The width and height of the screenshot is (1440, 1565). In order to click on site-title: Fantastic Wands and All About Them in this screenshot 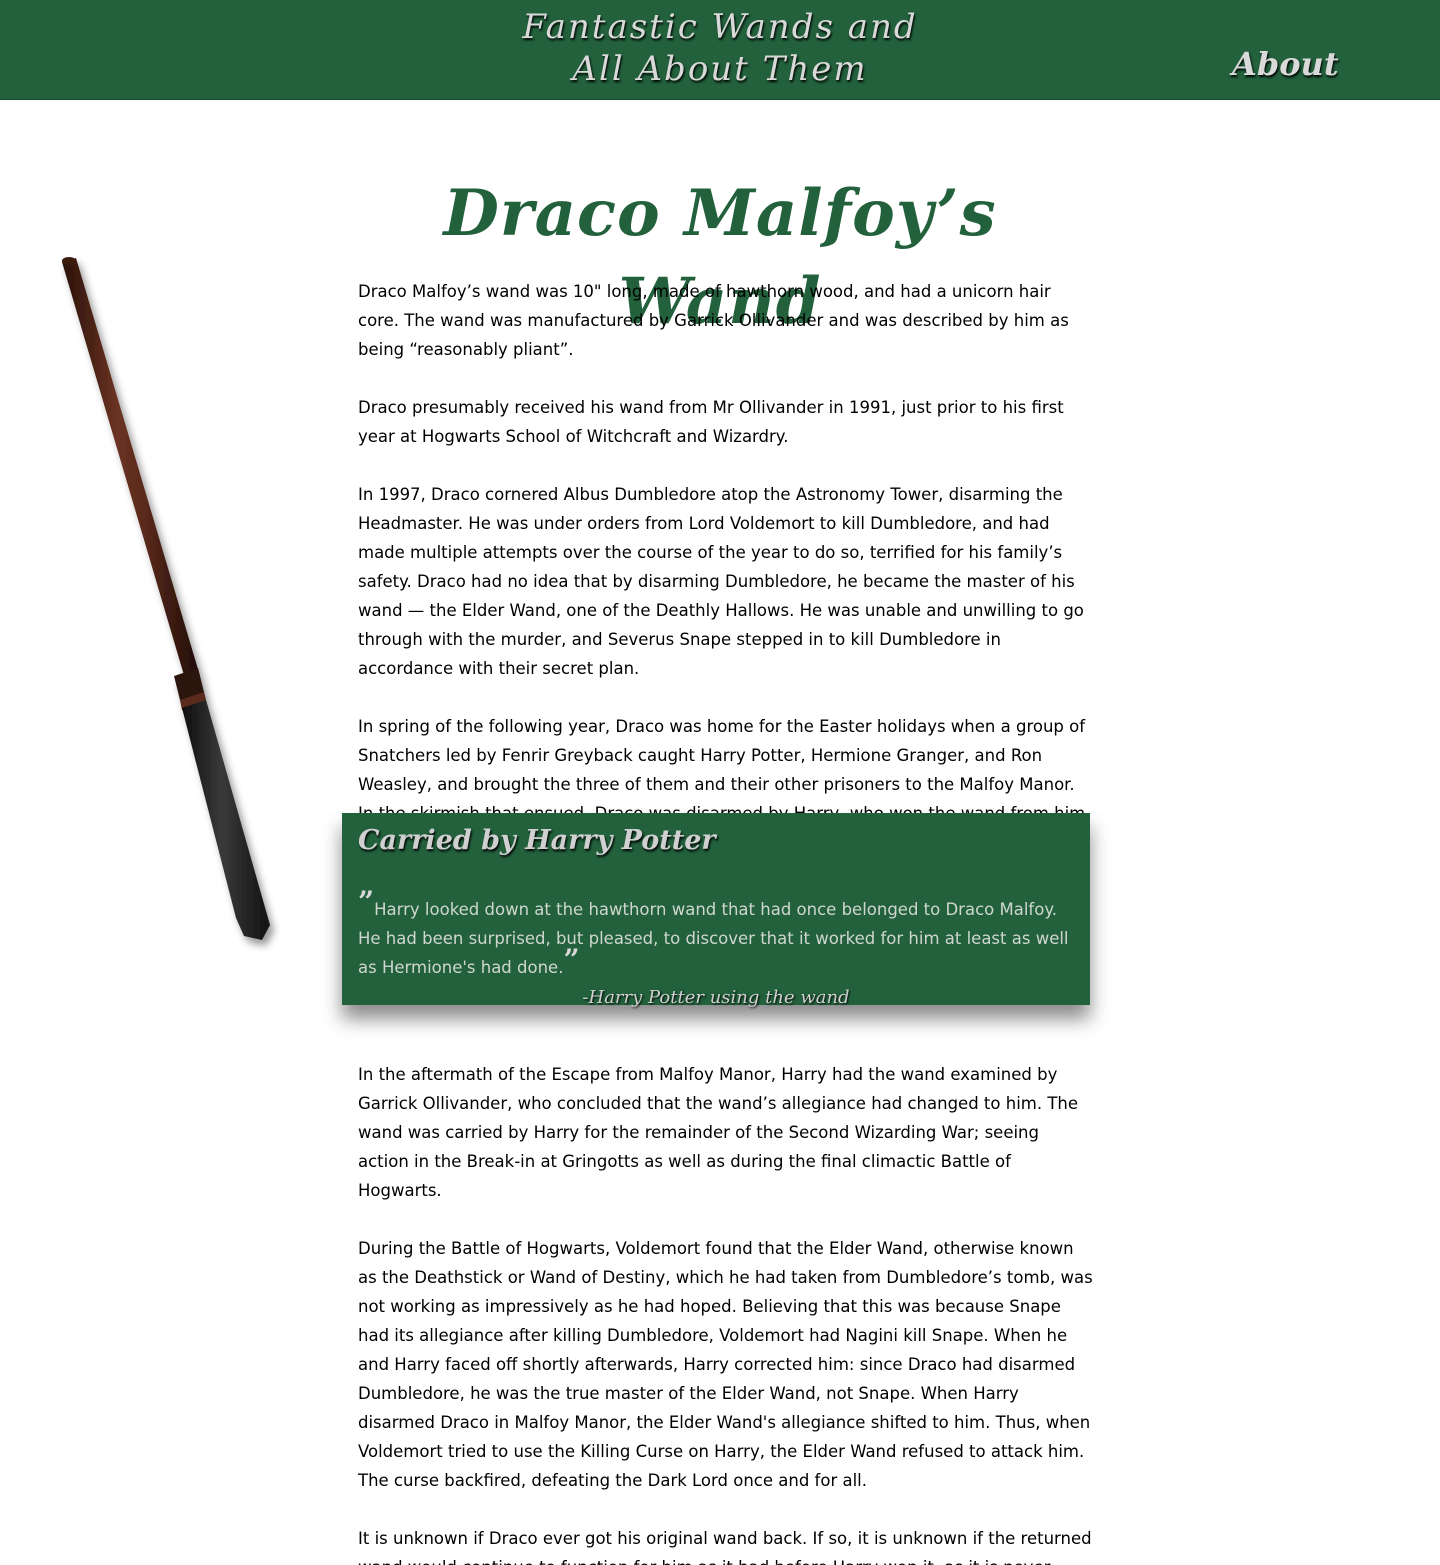, I will do `click(720, 48)`.